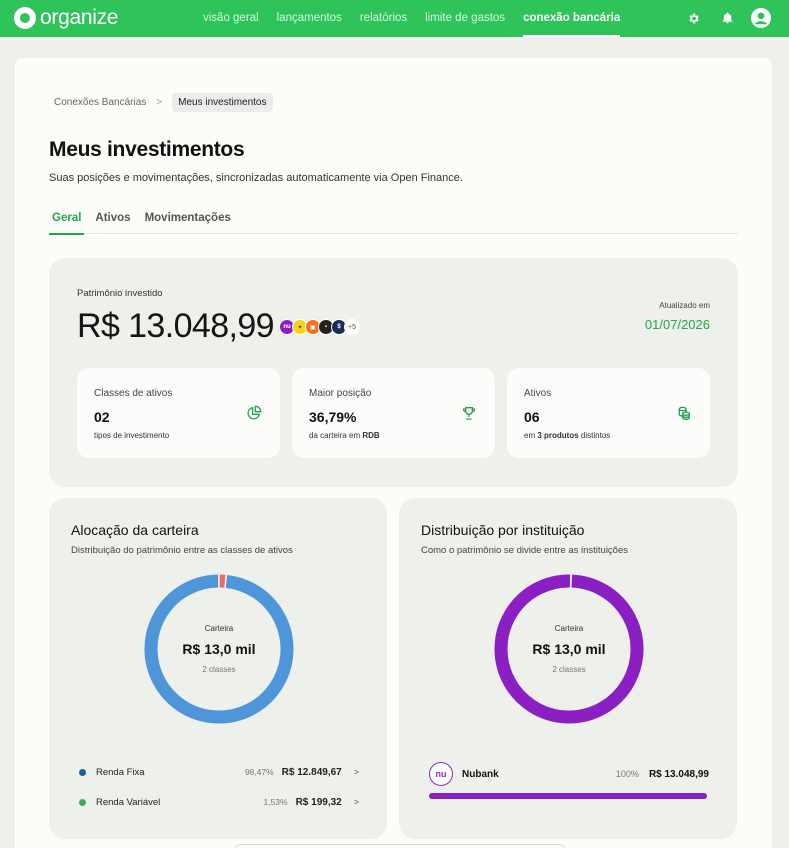 The image size is (789, 848). Describe the element at coordinates (400, 846) in the screenshot. I see `bottom-card-edge` at that location.